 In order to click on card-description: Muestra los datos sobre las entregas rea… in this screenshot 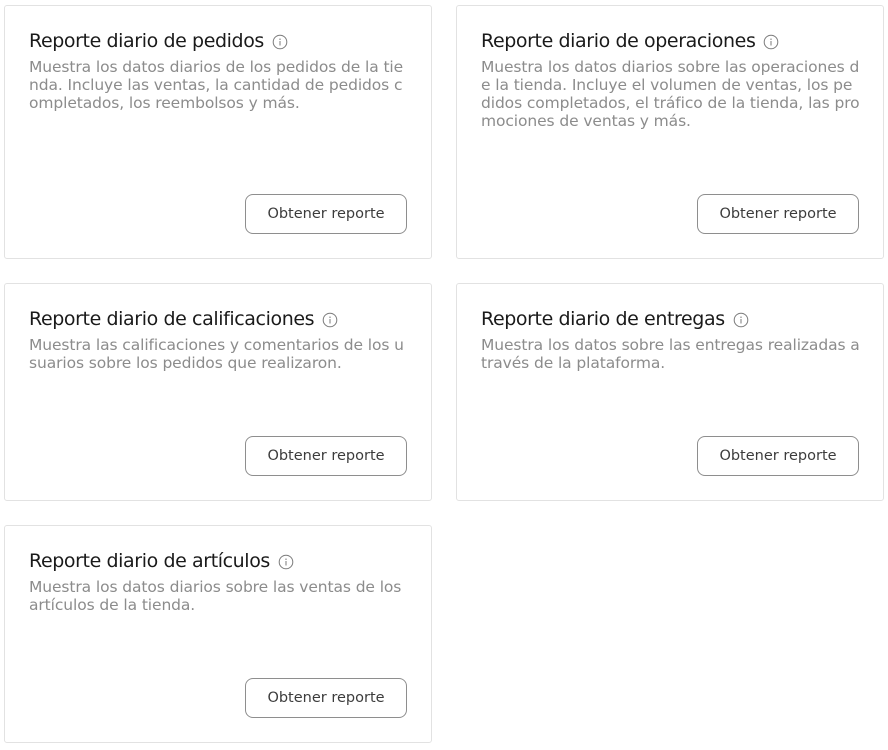, I will do `click(670, 354)`.